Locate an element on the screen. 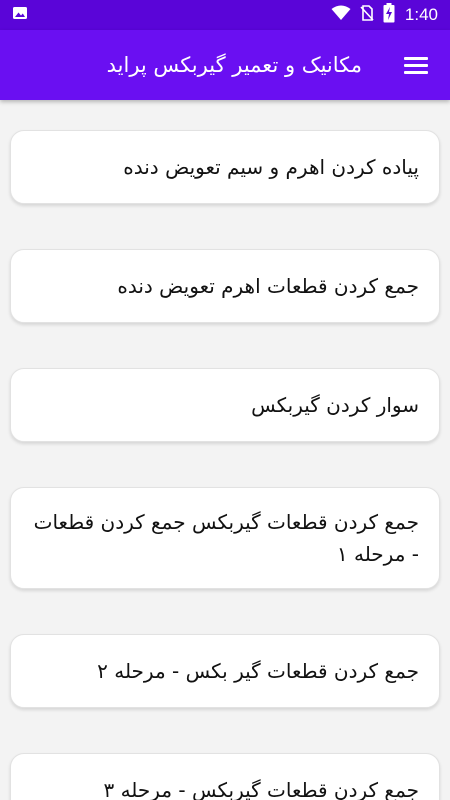 The image size is (450, 800). list-item: جمع کردن قطعات گیربکس - مرحله ۳ is located at coordinates (225, 776).